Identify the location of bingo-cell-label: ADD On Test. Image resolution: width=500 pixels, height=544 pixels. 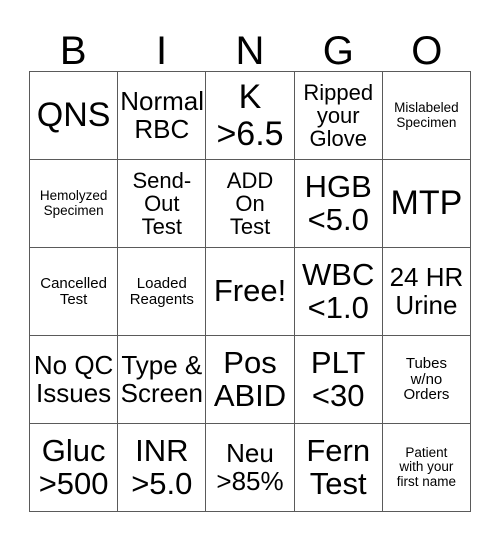
(250, 203).